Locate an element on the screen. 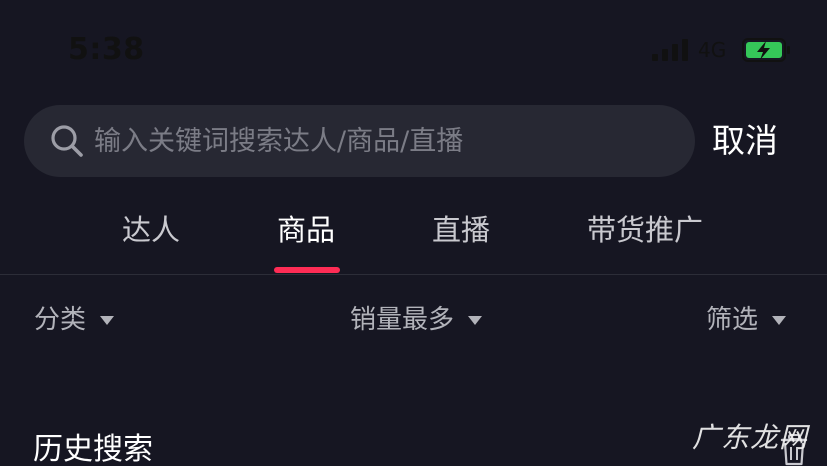  filter-sort-sales: 销量最多 is located at coordinates (416, 320).